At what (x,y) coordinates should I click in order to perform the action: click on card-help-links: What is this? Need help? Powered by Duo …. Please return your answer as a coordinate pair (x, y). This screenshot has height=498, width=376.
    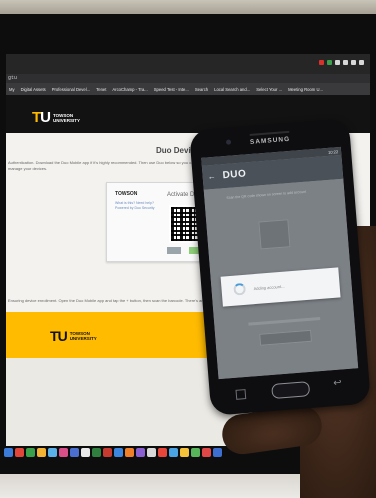
    Looking at the image, I should click on (135, 206).